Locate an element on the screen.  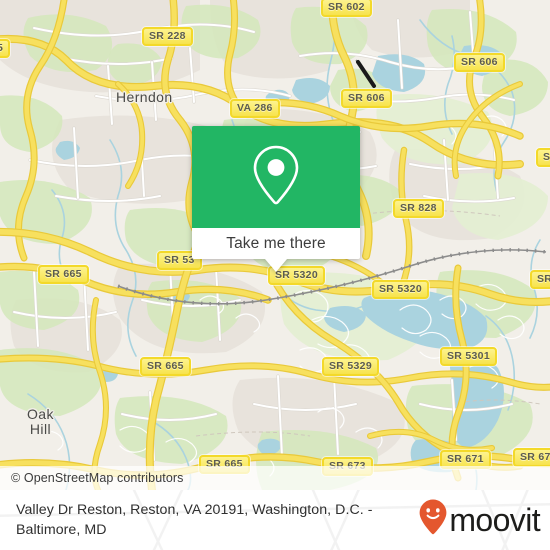
road-shield: SR 6 is located at coordinates (543, 157).